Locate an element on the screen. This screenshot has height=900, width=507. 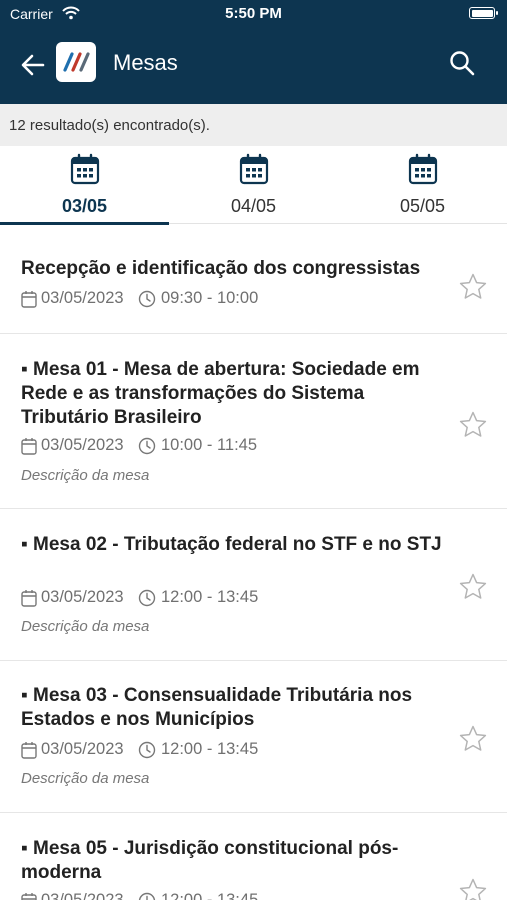
tab-date-04-05: 04/05 is located at coordinates (253, 185).